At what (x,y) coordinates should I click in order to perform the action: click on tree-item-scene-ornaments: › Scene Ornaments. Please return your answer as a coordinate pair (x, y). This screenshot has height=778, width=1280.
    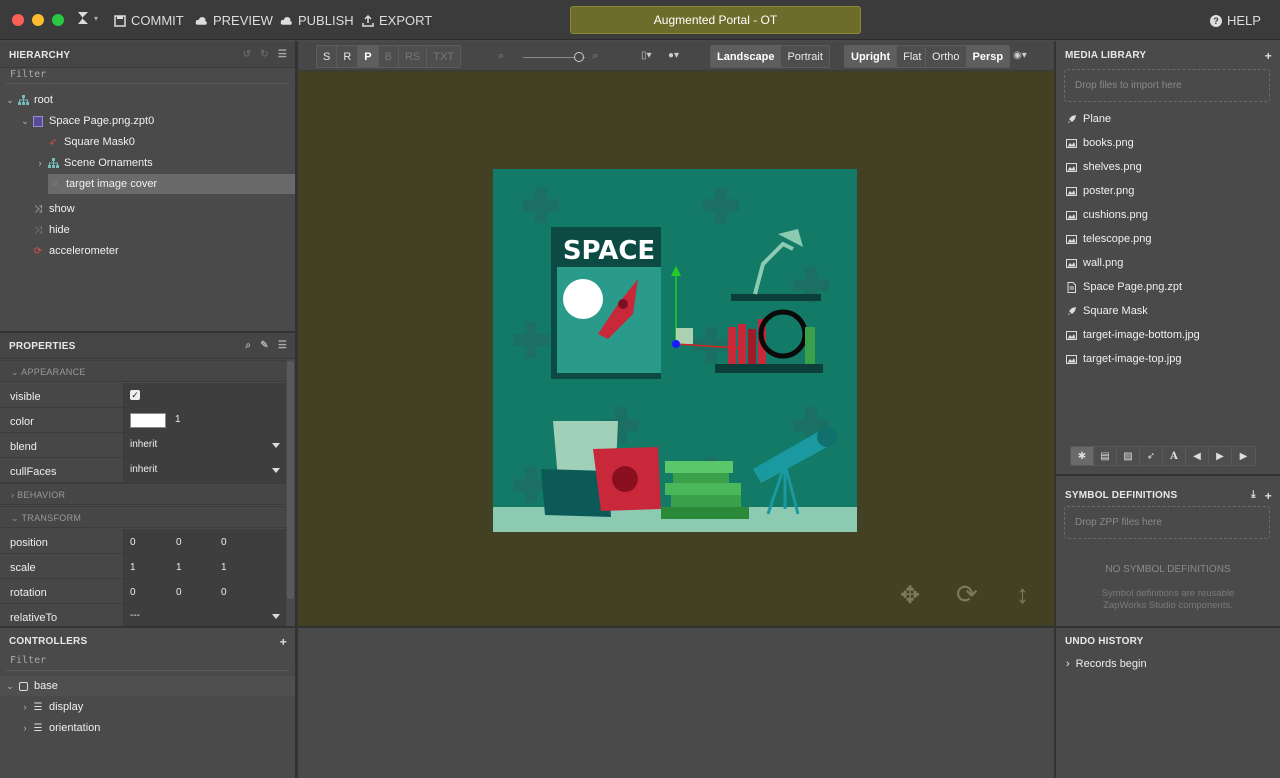
    Looking at the image, I should click on (147, 163).